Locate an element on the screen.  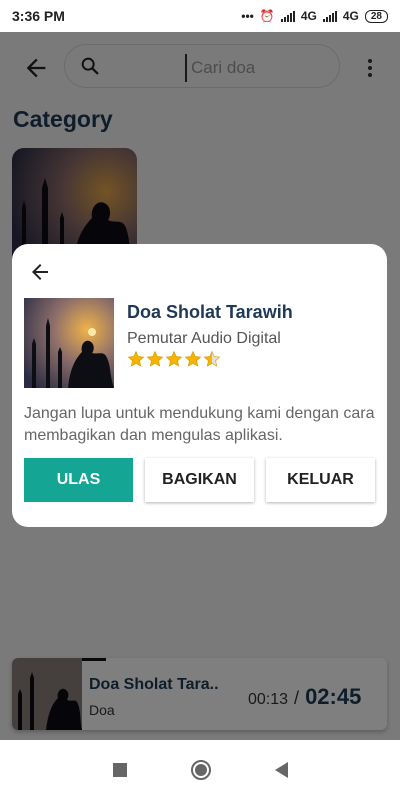
status-icons: ••• ⏰ 4G 4G 28 is located at coordinates (314, 16).